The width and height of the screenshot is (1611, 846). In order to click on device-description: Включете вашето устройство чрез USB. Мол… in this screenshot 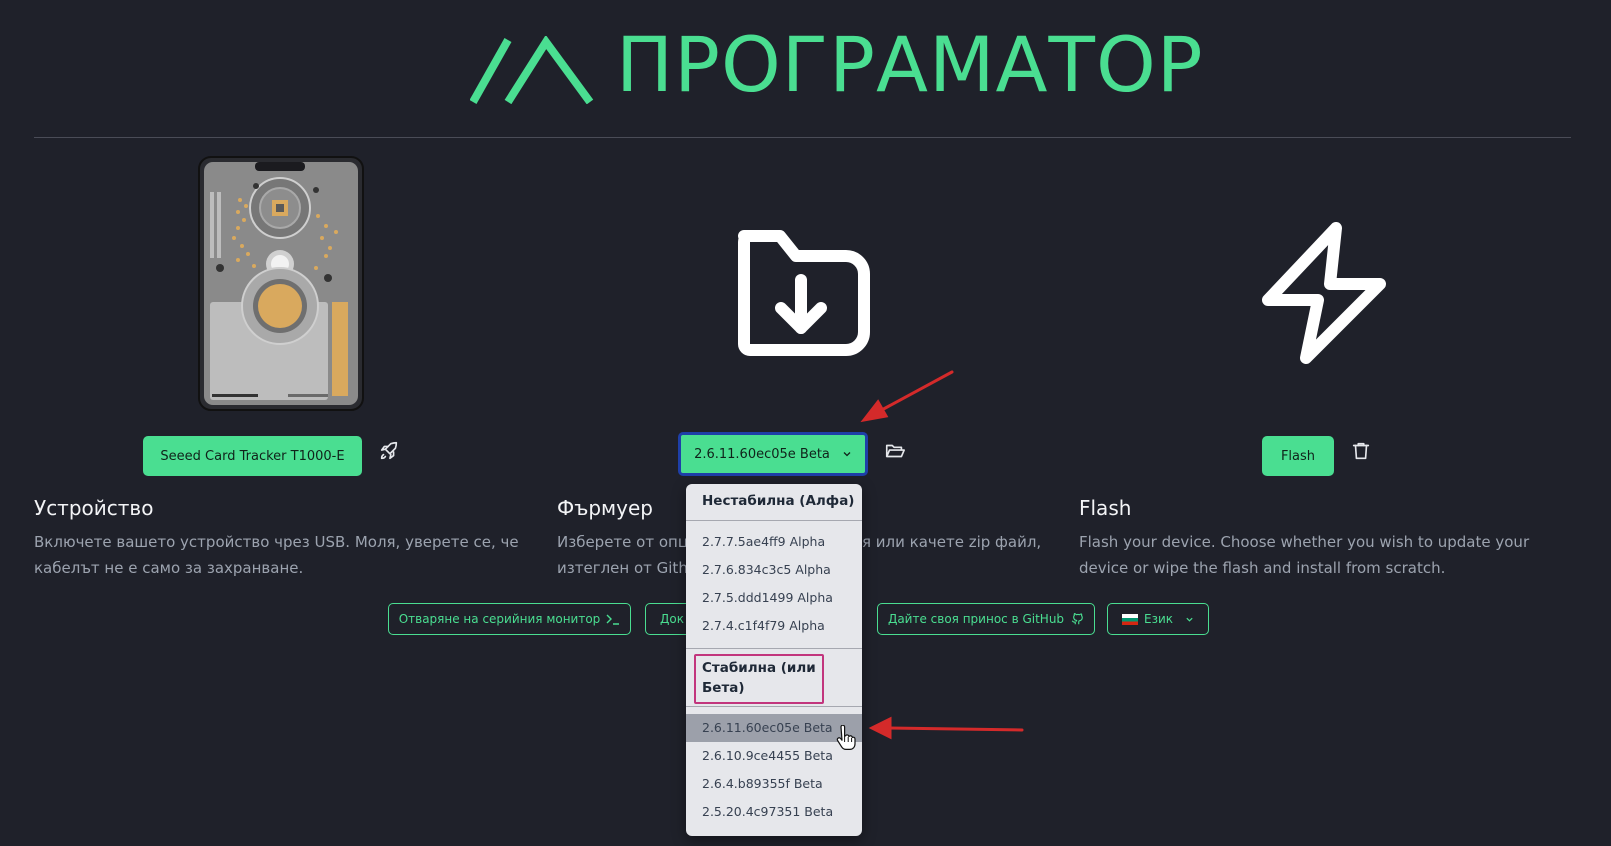, I will do `click(276, 555)`.